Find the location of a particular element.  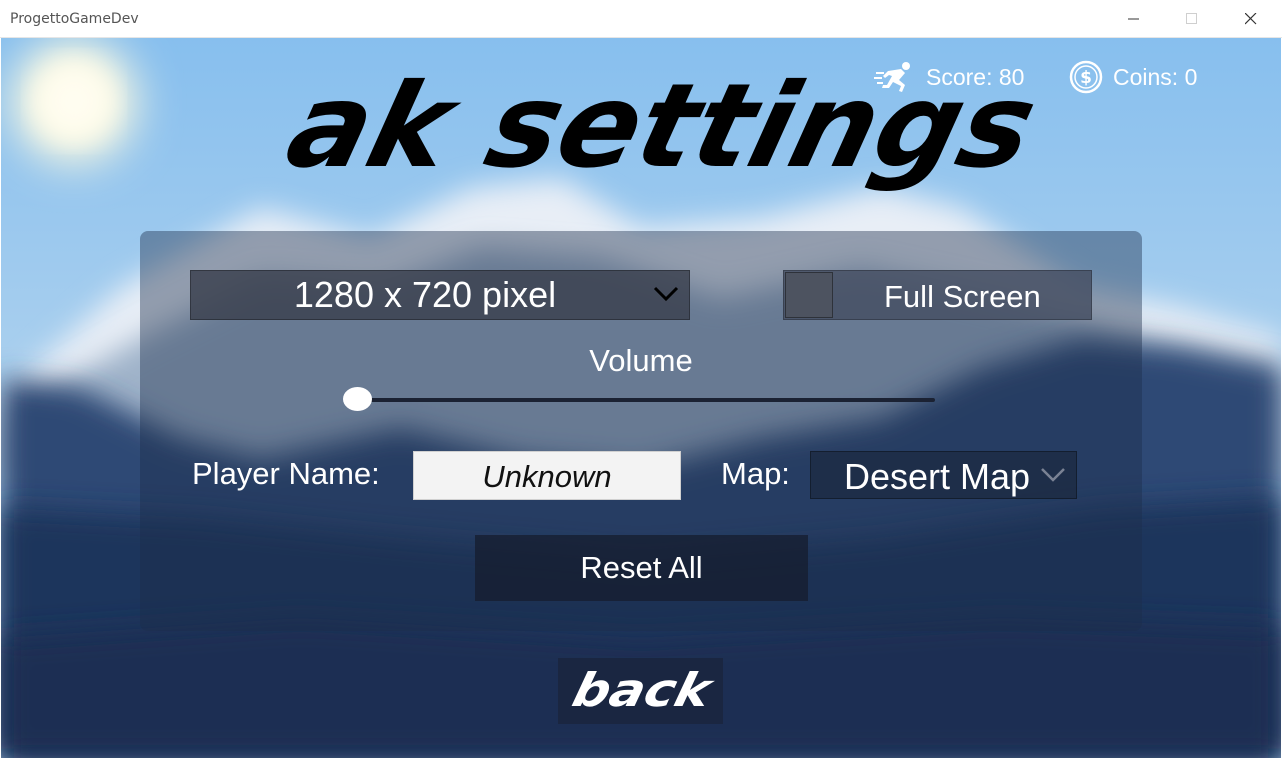

volume-slider is located at coordinates (646, 400).